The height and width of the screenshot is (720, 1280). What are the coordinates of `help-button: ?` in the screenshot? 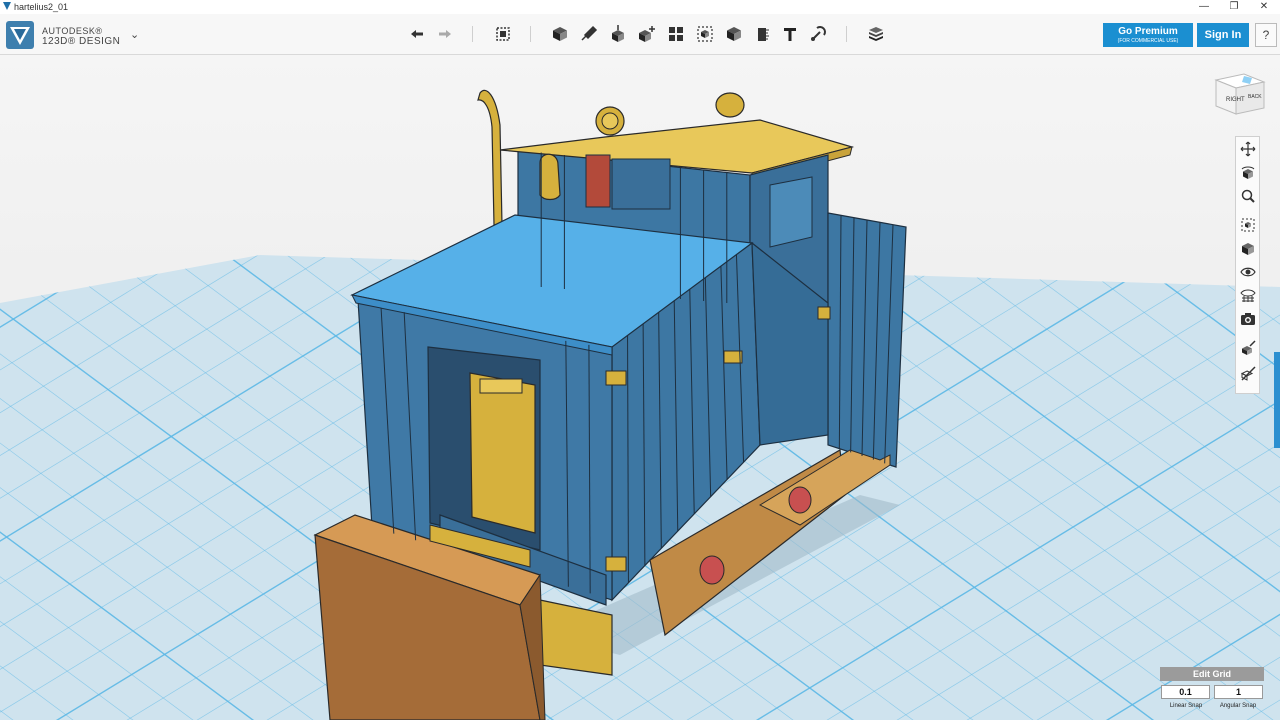 It's located at (1266, 35).